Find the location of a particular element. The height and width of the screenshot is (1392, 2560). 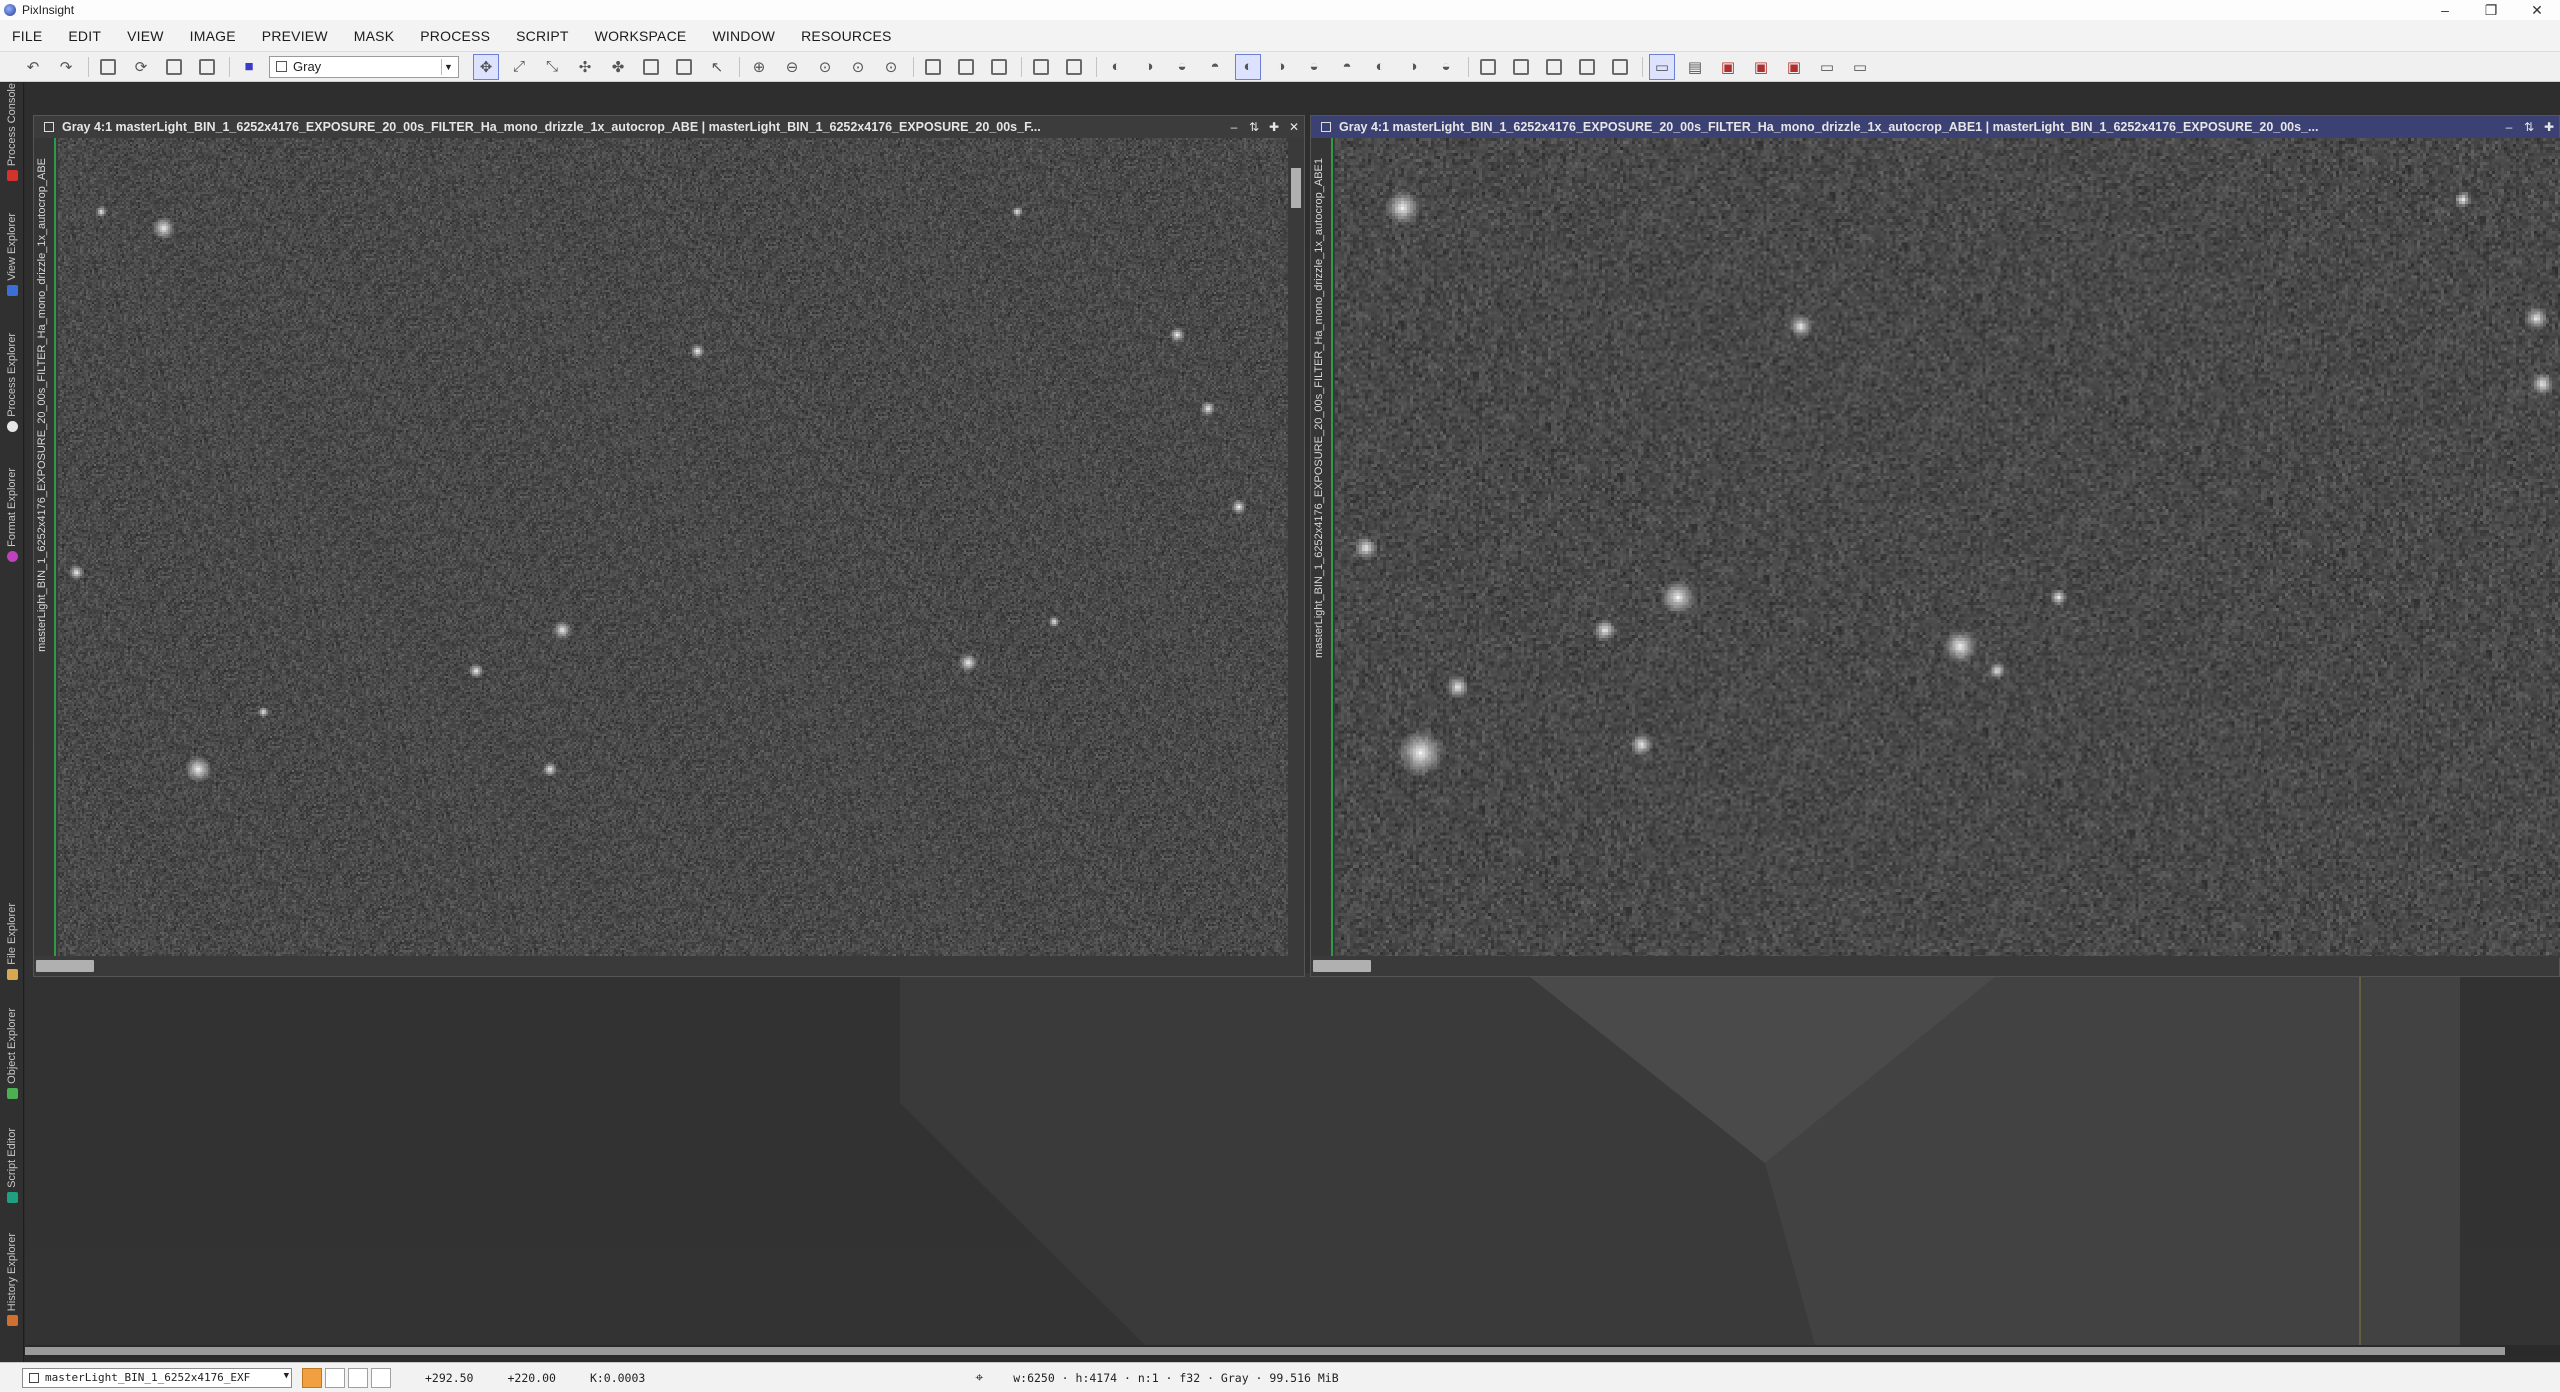

pointer-icon: ↖ is located at coordinates (717, 67).